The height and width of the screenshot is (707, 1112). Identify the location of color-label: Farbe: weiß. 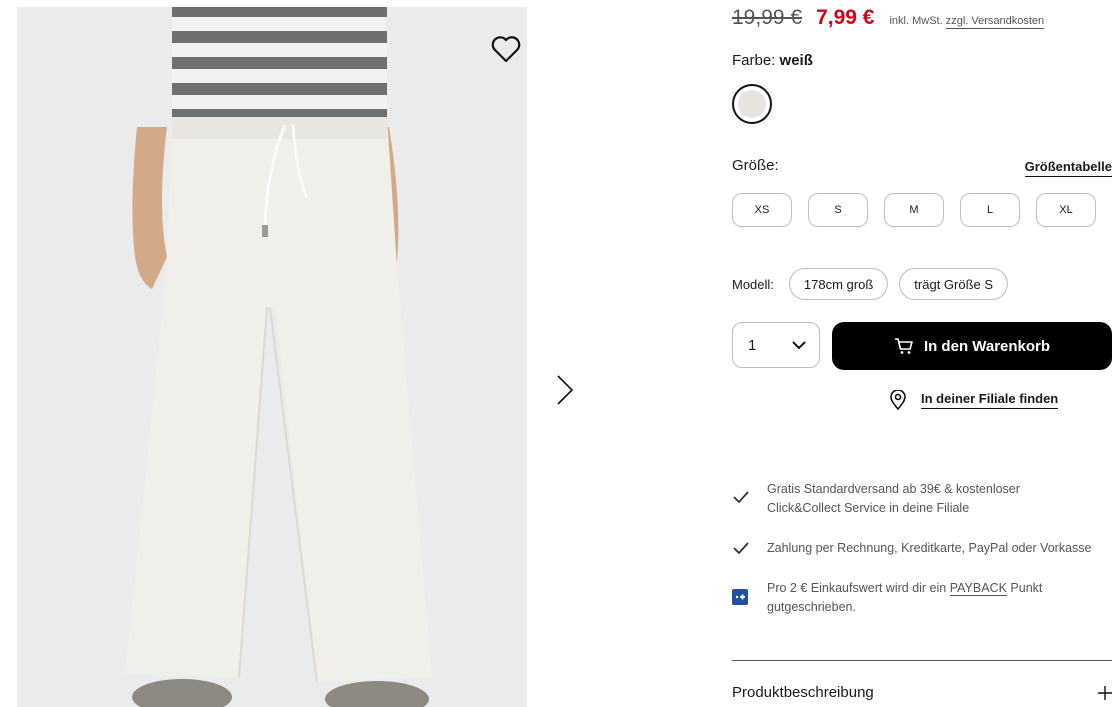
(772, 60).